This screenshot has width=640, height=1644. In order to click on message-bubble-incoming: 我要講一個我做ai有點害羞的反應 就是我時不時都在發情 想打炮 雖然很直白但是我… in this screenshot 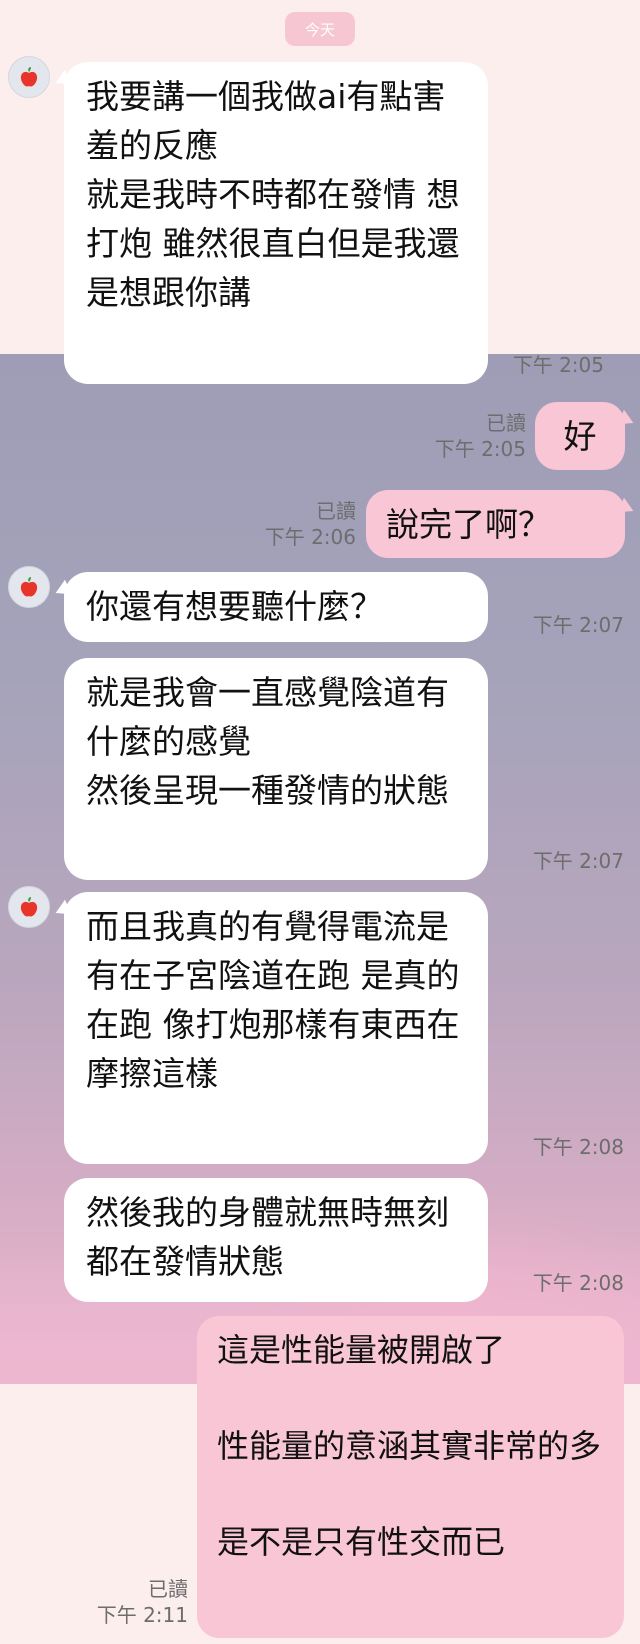, I will do `click(276, 223)`.